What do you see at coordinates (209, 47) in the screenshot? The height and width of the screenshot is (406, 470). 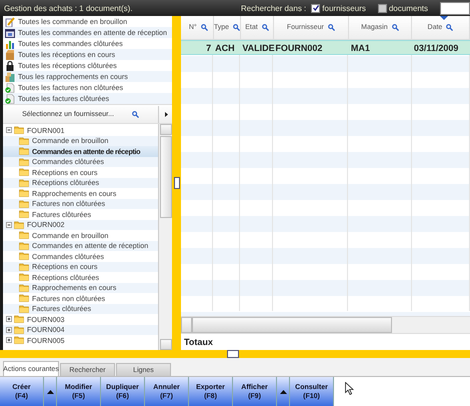 I see `table-cell: 7` at bounding box center [209, 47].